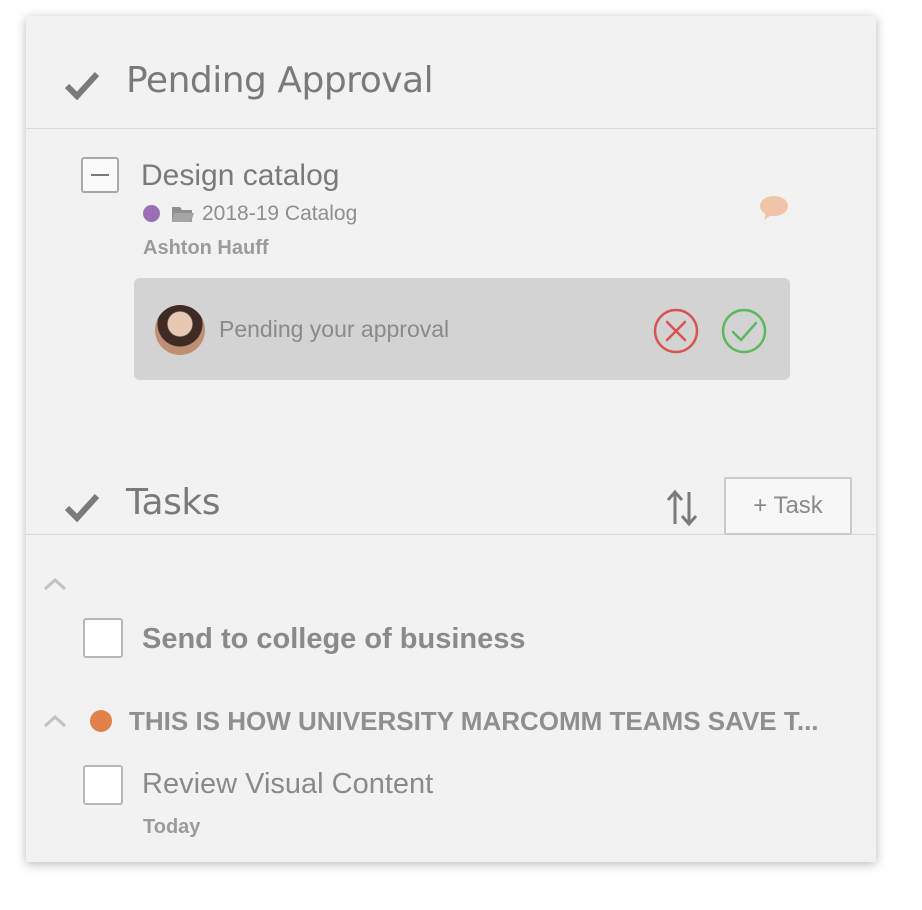  I want to click on group-color-dot, so click(101, 721).